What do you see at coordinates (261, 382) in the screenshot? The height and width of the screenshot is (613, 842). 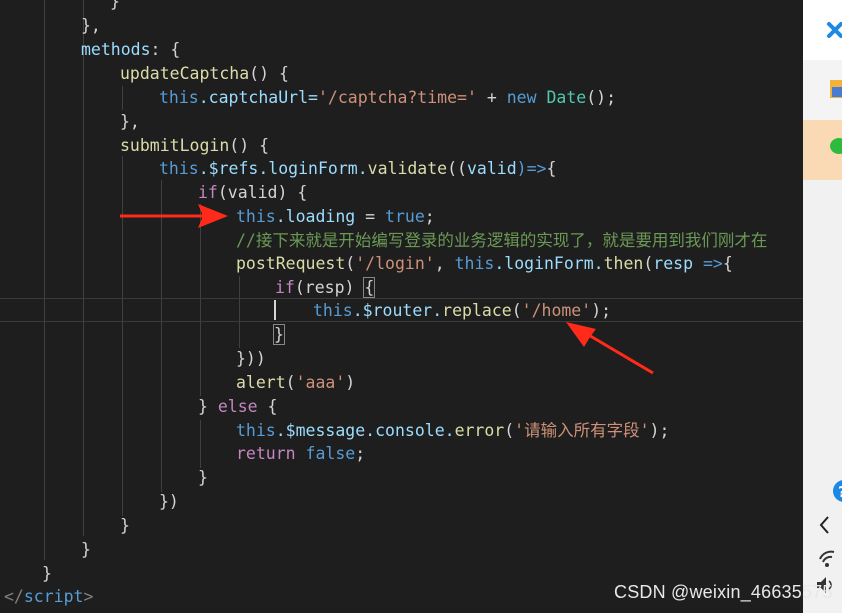 I see `code-token: alert` at bounding box center [261, 382].